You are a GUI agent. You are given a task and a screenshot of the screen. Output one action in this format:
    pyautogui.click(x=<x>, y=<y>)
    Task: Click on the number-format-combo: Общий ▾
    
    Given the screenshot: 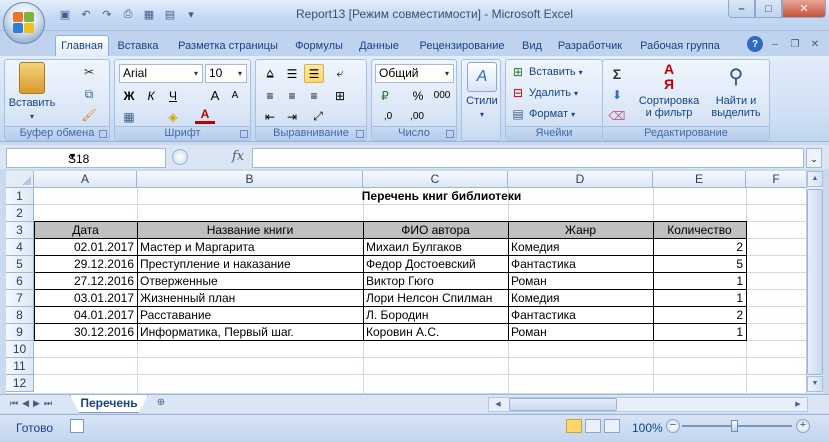 What is the action you would take?
    pyautogui.click(x=414, y=73)
    